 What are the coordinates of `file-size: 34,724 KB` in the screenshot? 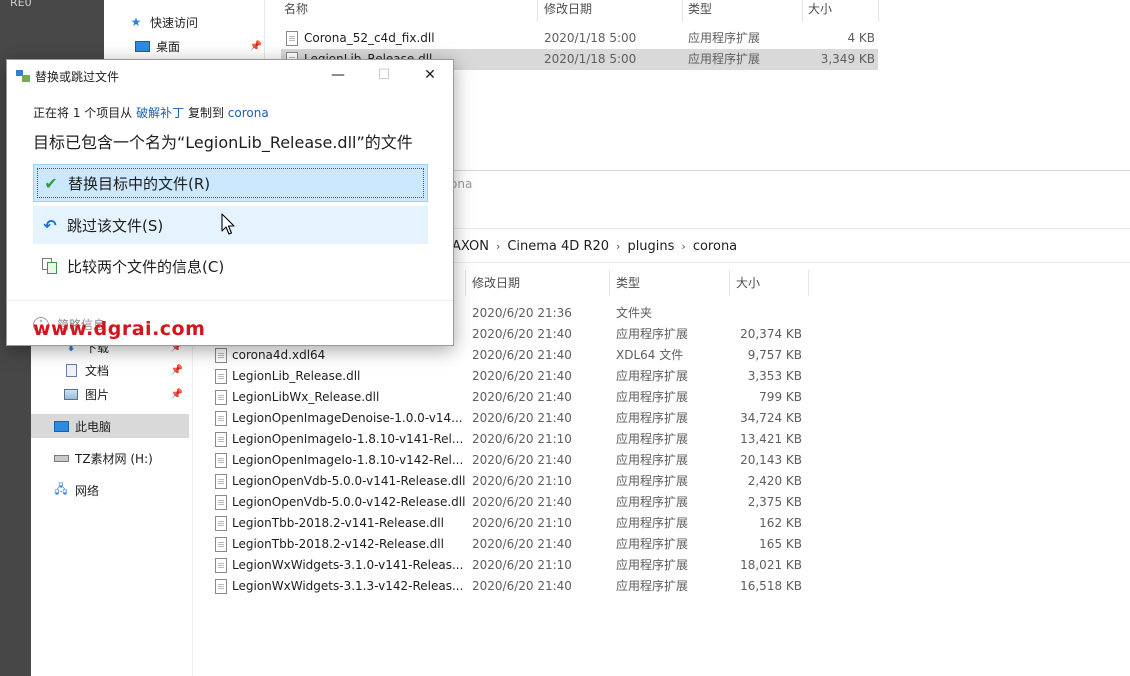 It's located at (771, 418).